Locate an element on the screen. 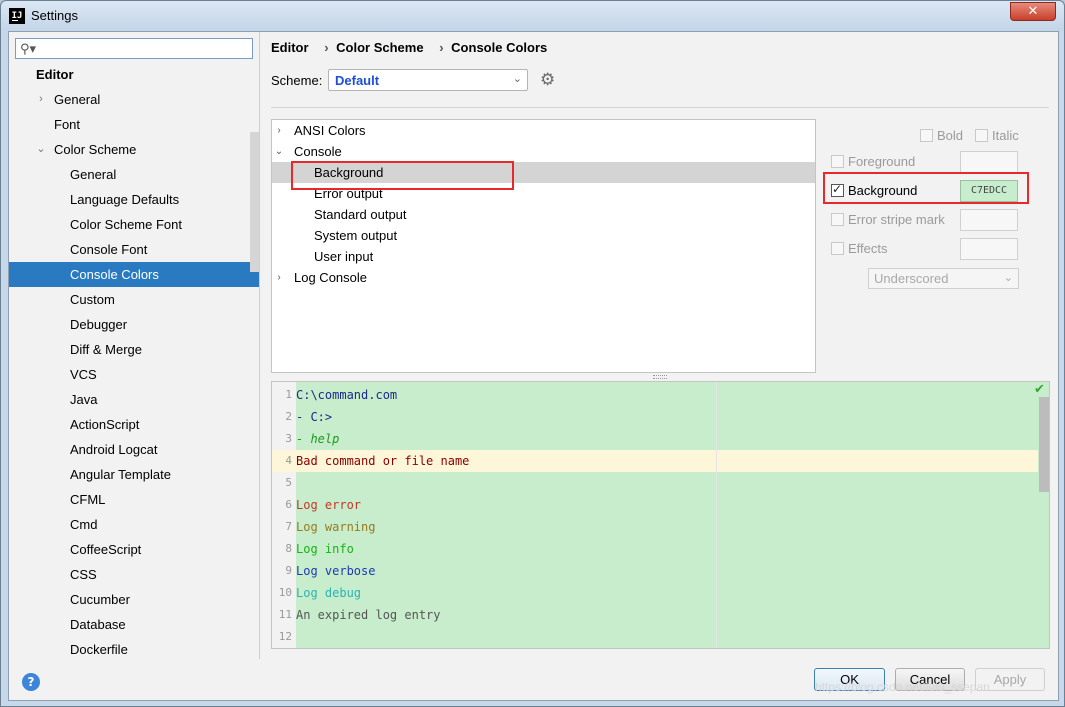 The height and width of the screenshot is (707, 1065). attribute-tree-item: › ANSI Colors is located at coordinates (543, 130).